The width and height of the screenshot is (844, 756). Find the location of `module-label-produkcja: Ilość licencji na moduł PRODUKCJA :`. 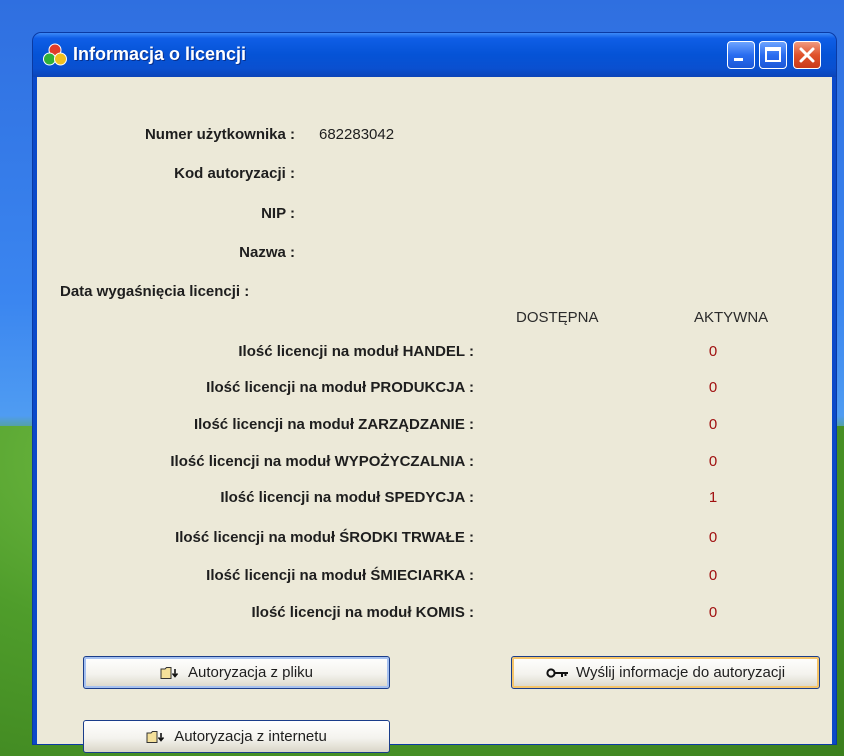

module-label-produkcja: Ilość licencji na moduł PRODUKCJA : is located at coordinates (340, 387).